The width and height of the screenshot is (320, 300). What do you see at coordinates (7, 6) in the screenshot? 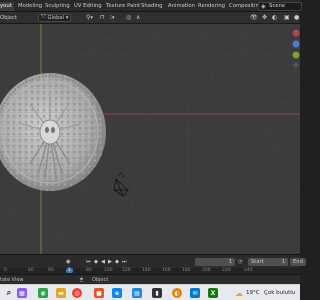
I see `tab-layout: yout` at bounding box center [7, 6].